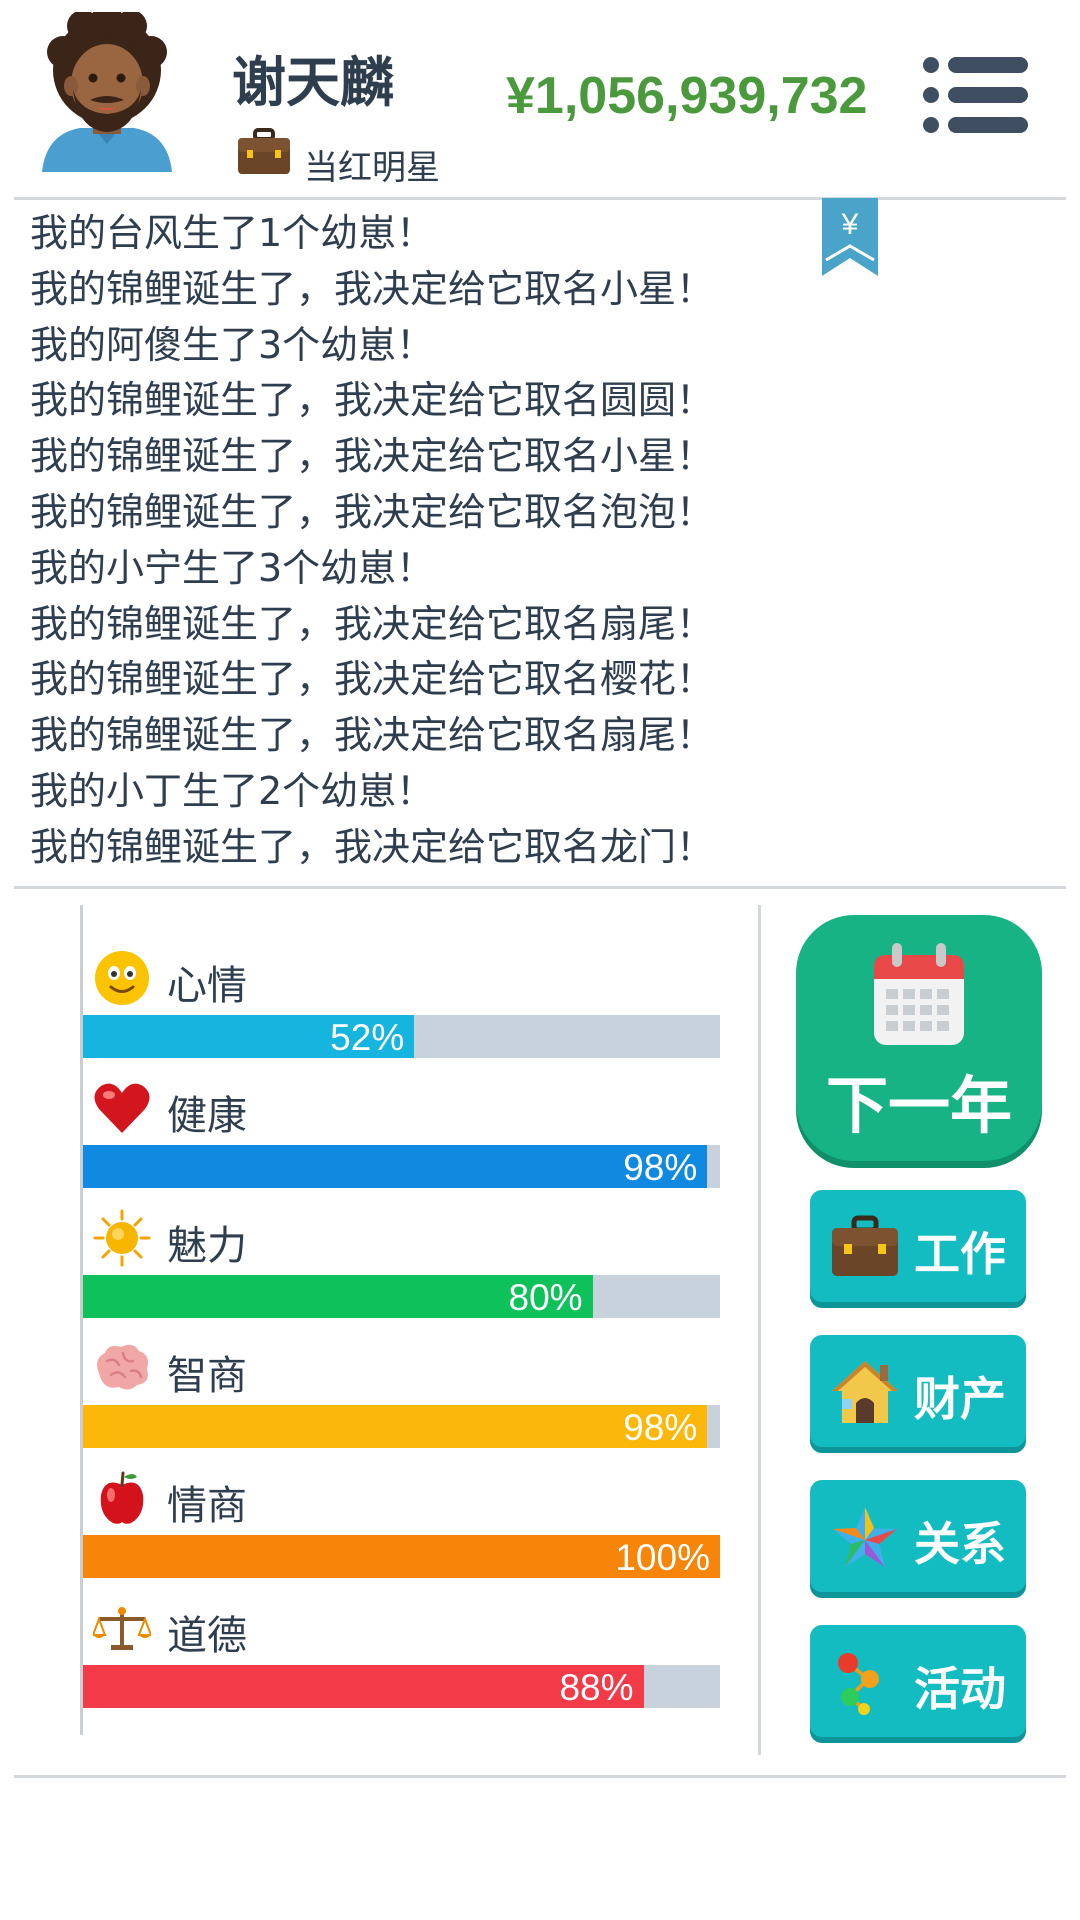 This screenshot has width=1080, height=1920. I want to click on work-button: 工作, so click(918, 1246).